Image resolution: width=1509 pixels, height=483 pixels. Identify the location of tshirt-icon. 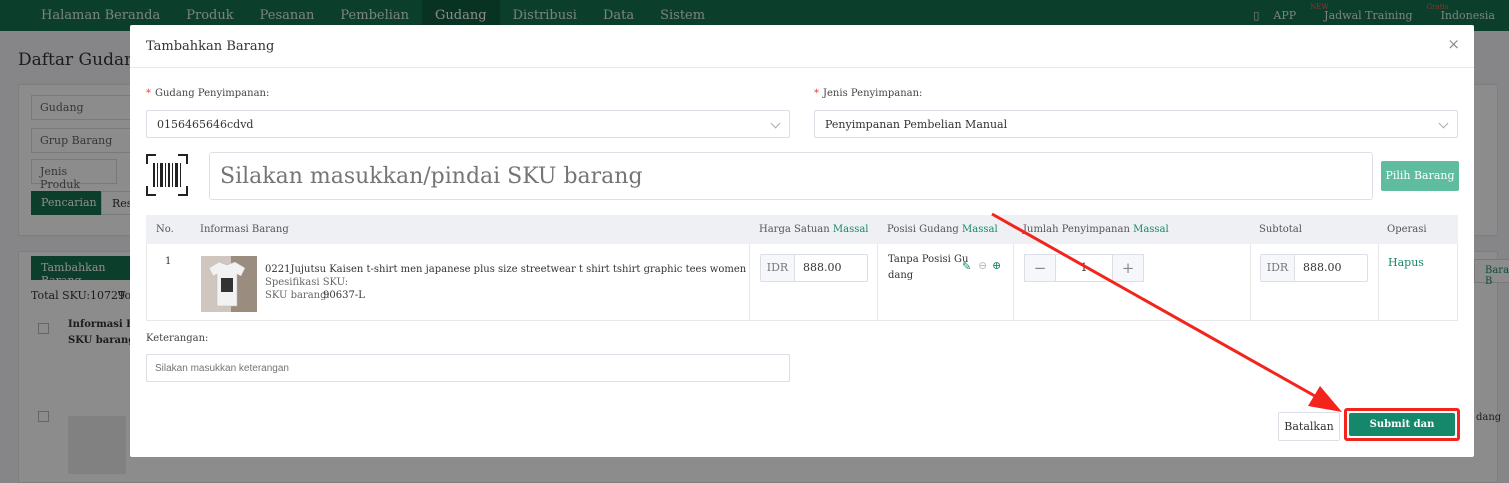
(229, 284).